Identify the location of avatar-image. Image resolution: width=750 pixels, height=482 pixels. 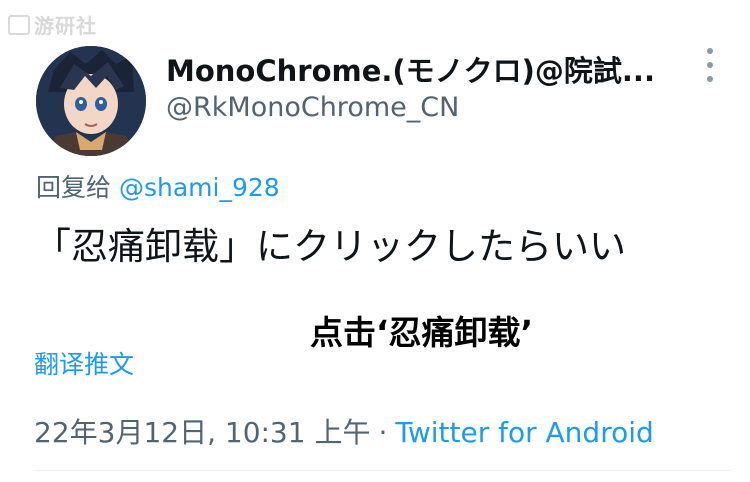
(91, 101).